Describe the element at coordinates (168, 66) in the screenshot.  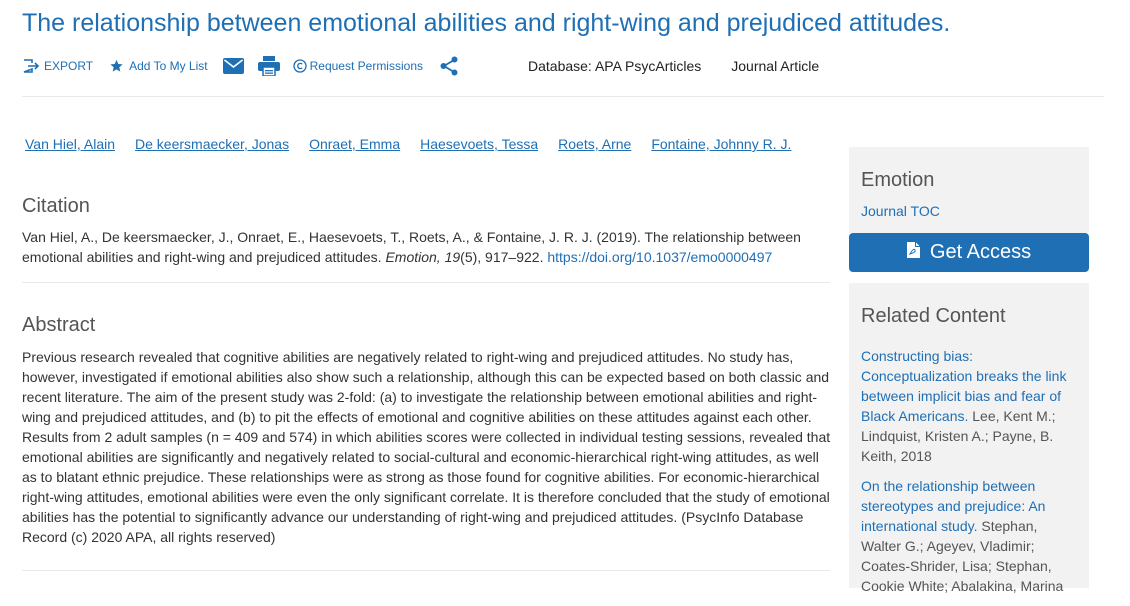
I see `add-to-list-label: Add To My List` at that location.